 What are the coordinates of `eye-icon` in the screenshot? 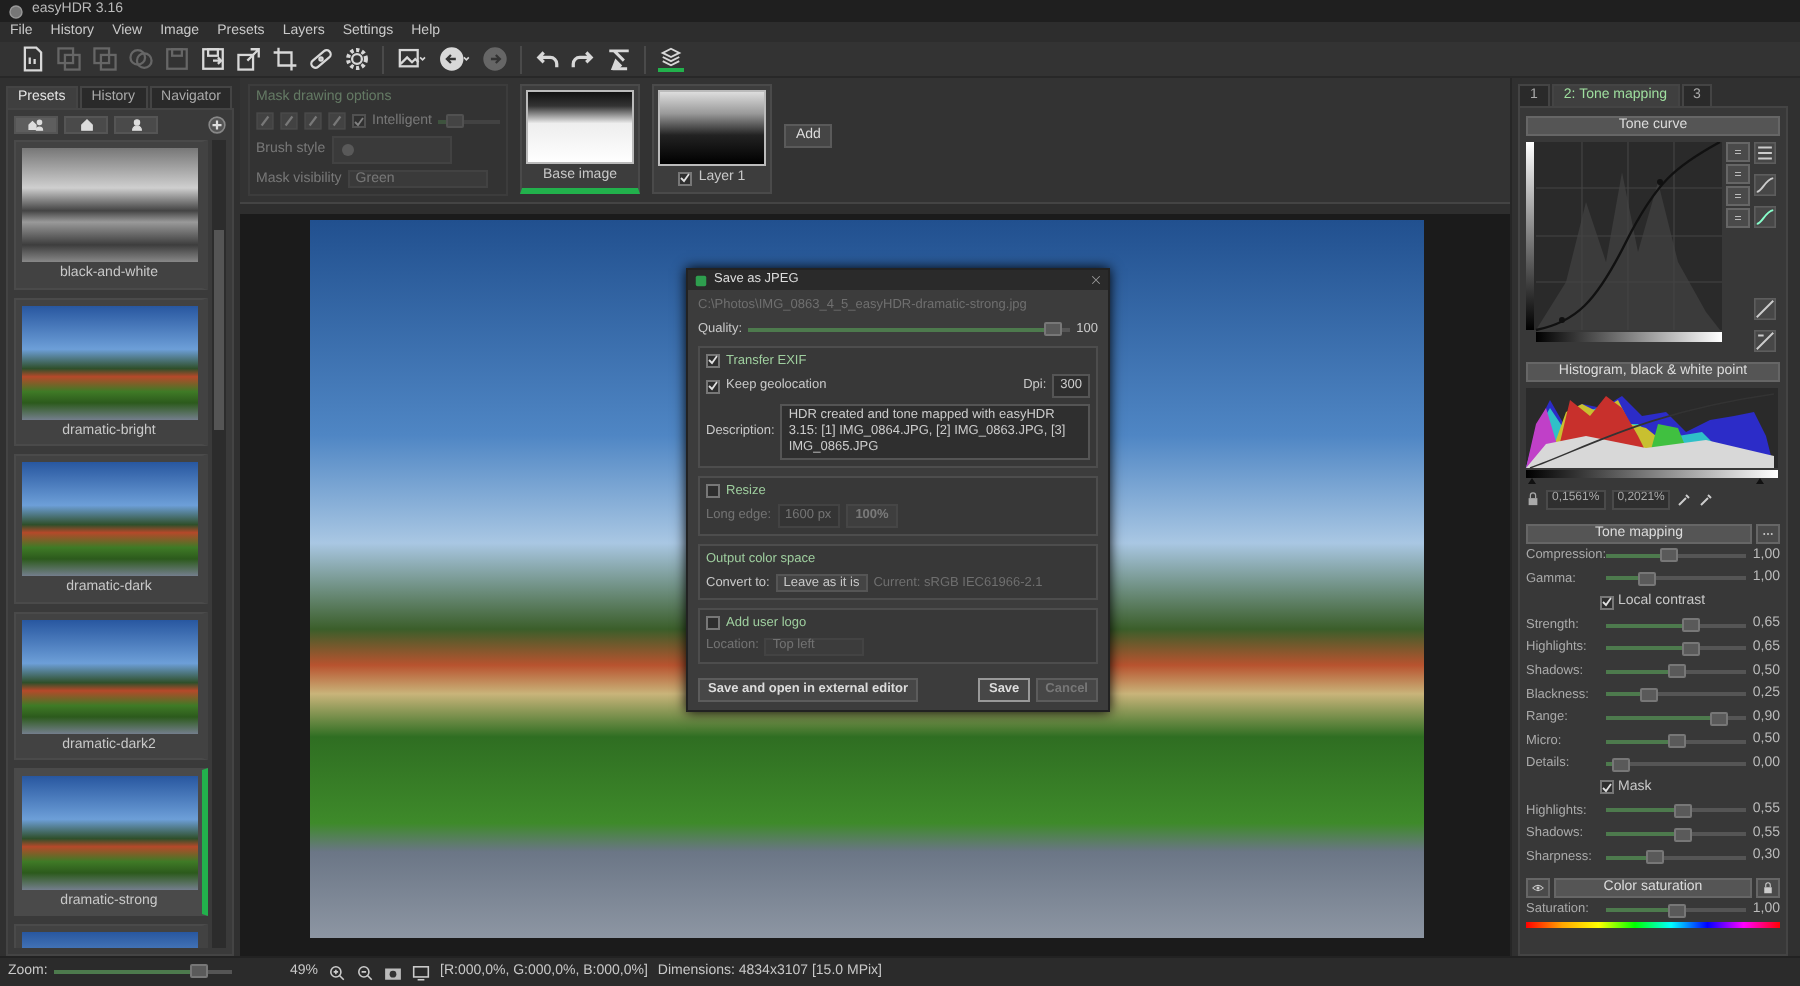 It's located at (1538, 887).